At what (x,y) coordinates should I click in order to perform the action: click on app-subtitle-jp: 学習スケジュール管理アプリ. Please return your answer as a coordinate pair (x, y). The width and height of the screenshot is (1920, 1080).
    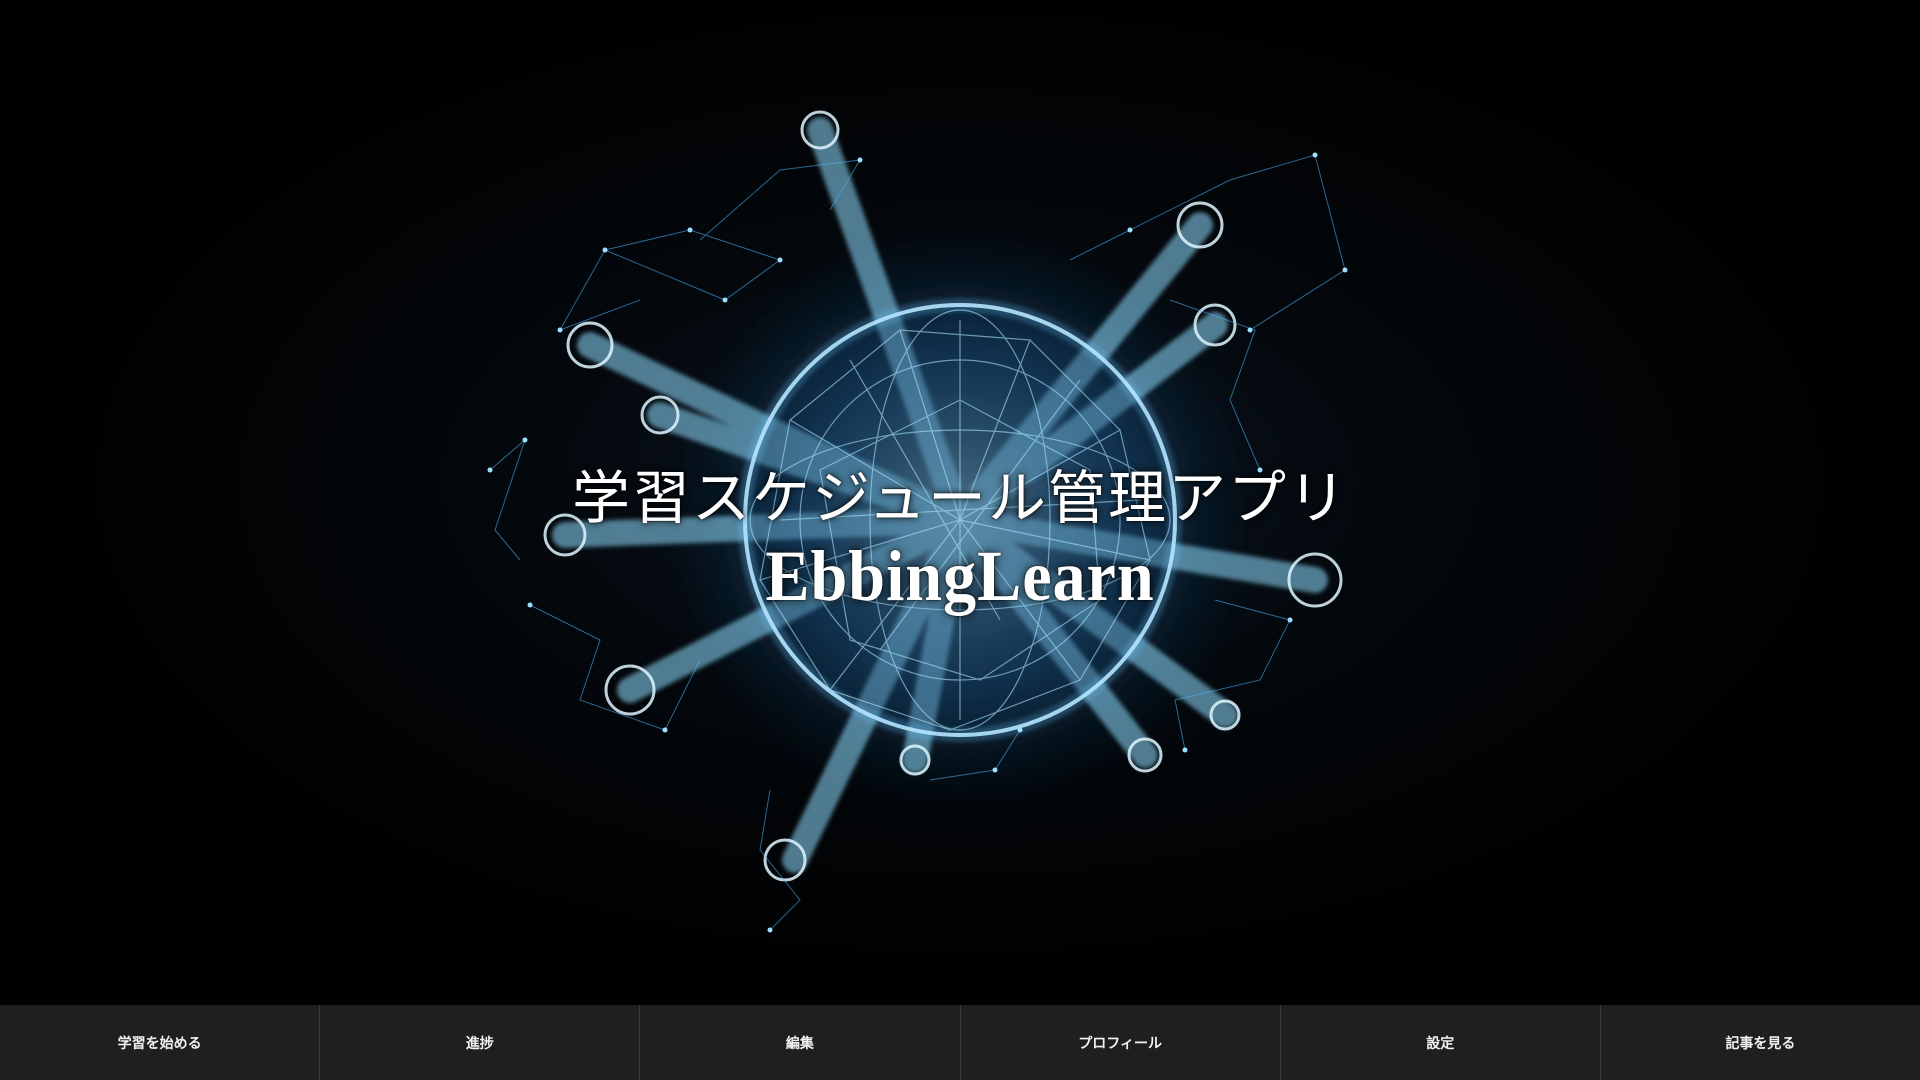
    Looking at the image, I should click on (960, 498).